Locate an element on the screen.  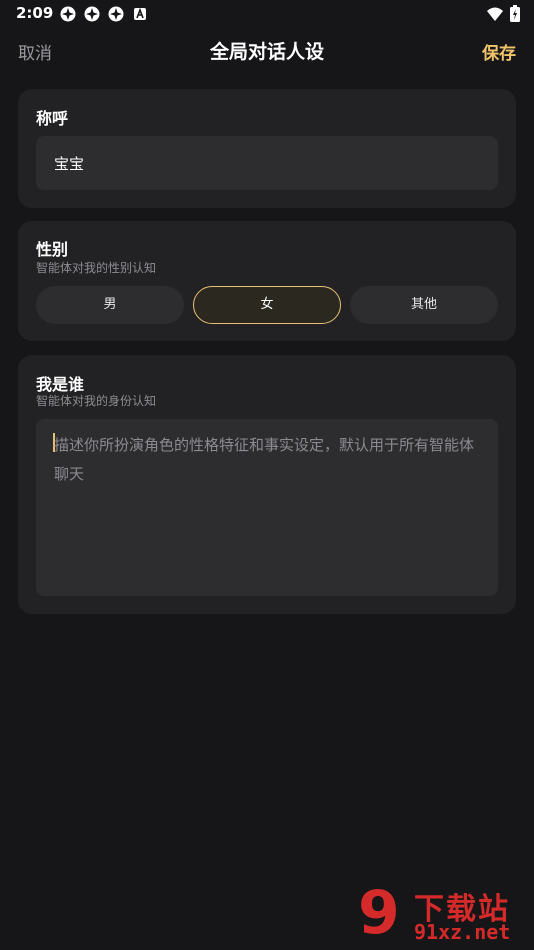
notification-icons is located at coordinates (104, 14).